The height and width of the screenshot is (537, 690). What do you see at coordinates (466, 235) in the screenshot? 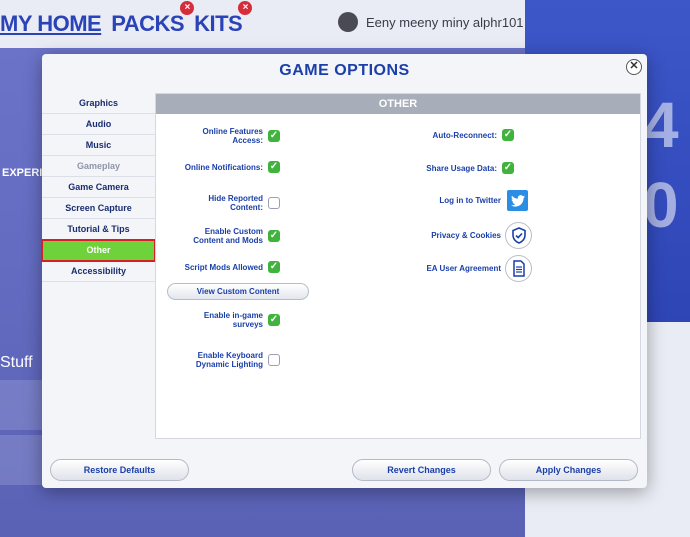
I see `option-label: Privacy & Cookies` at bounding box center [466, 235].